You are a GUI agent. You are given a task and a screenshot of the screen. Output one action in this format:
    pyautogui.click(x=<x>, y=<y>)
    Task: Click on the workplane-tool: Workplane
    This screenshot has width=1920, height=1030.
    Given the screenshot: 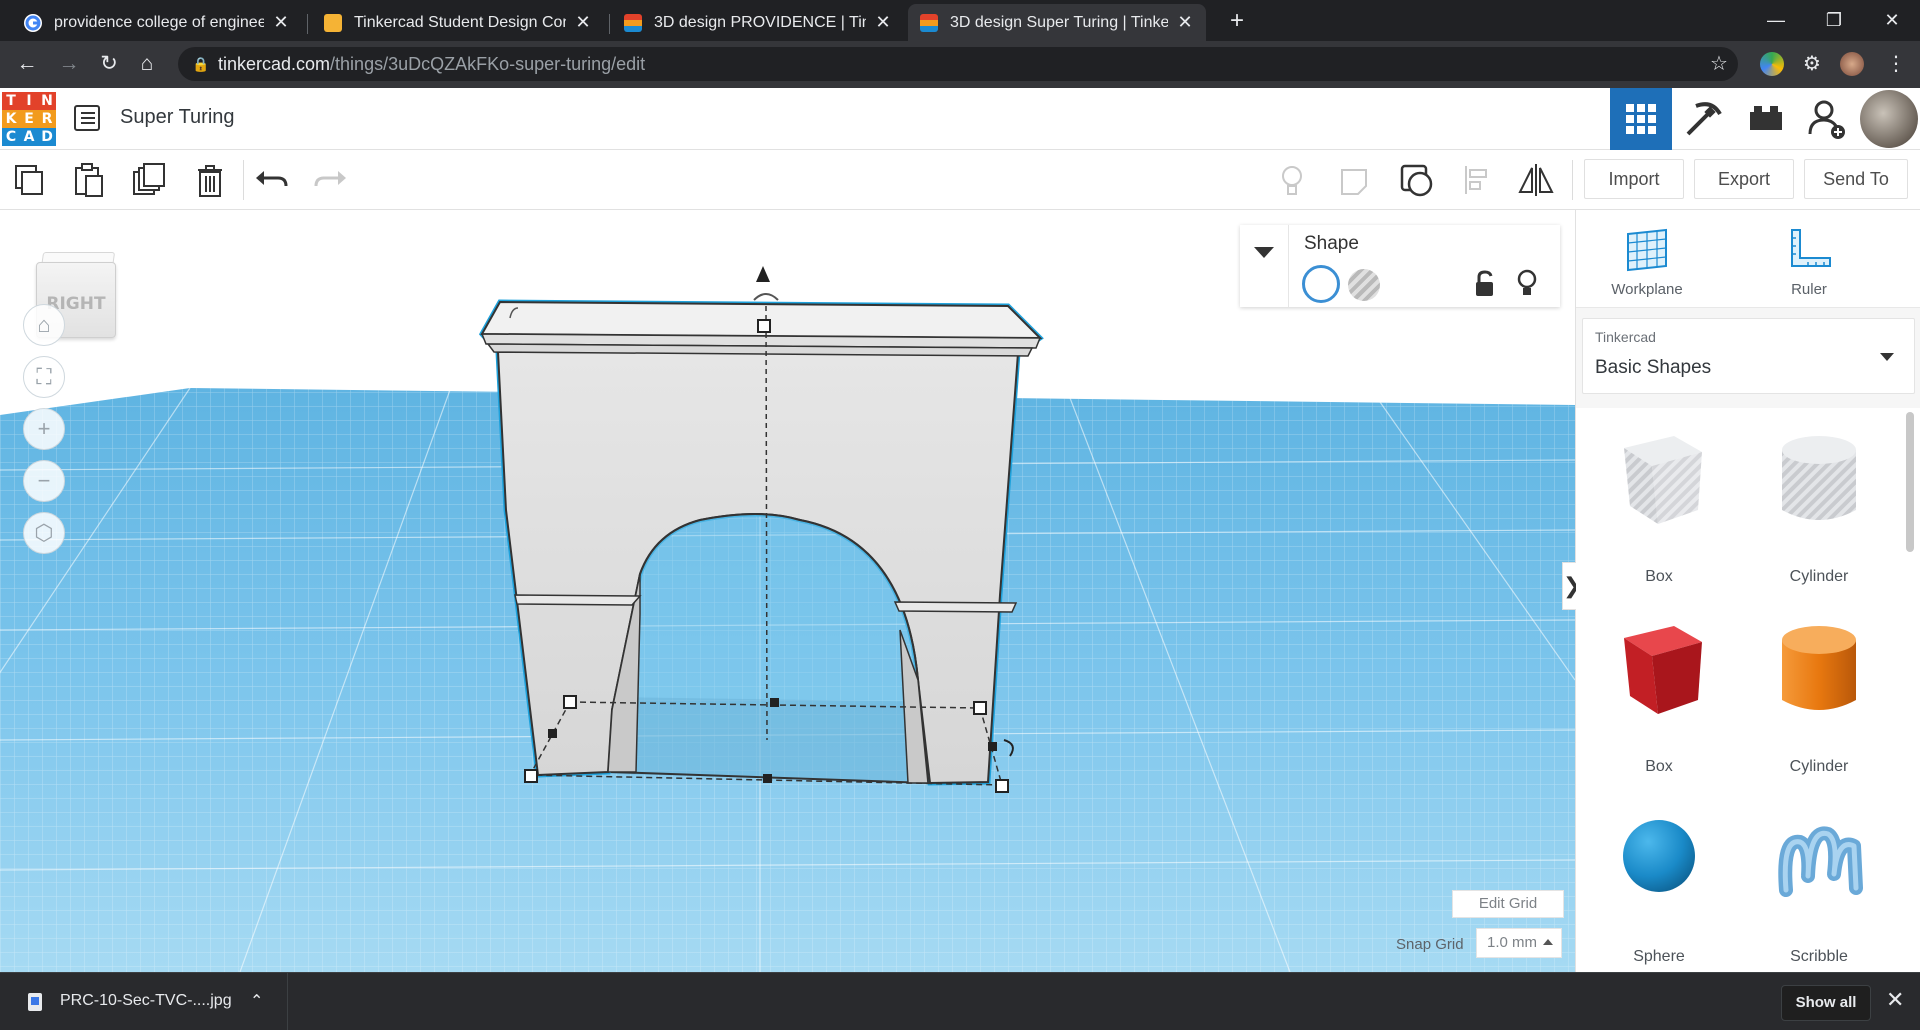 What is the action you would take?
    pyautogui.click(x=1647, y=264)
    